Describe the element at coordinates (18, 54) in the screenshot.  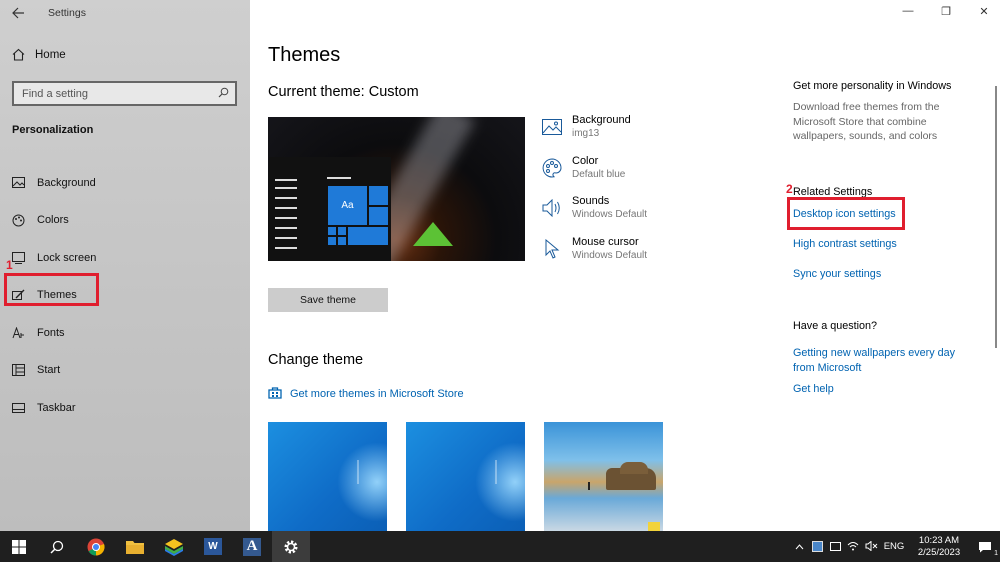
I see `home-icon` at that location.